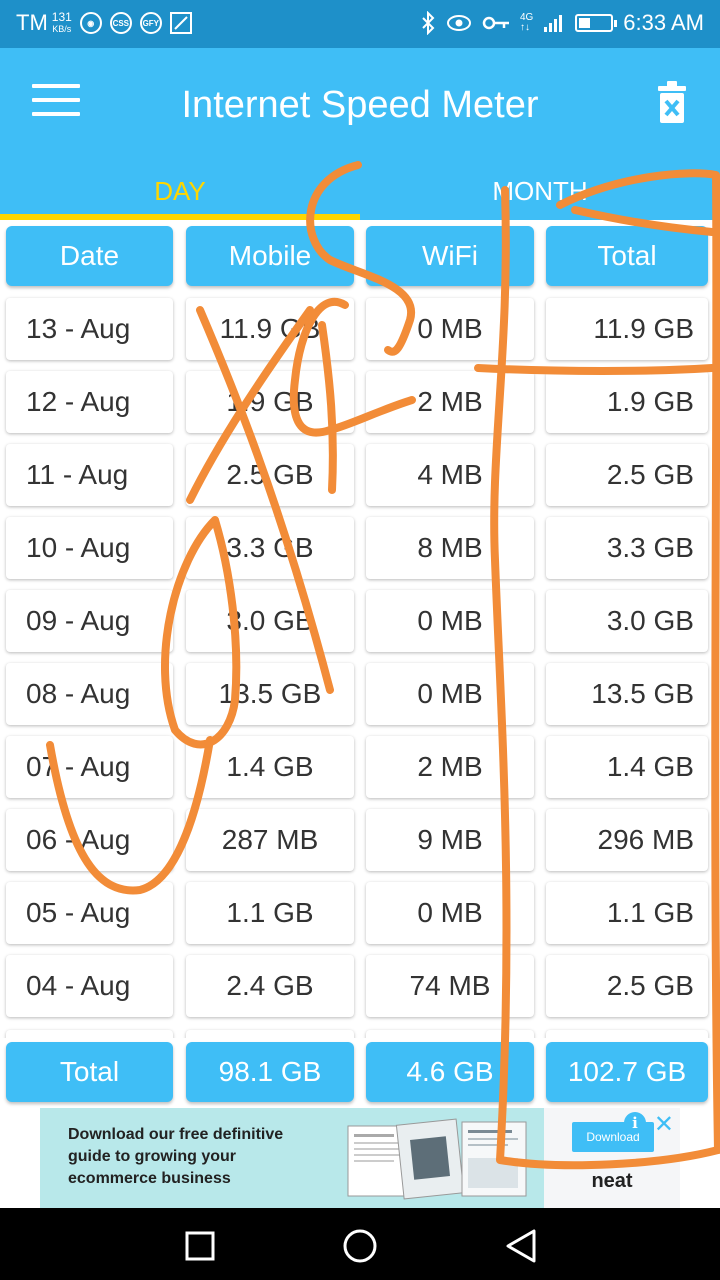  What do you see at coordinates (360, 843) in the screenshot?
I see `table-row: 06 - Aug 287 MB 9 MB 296 MB` at bounding box center [360, 843].